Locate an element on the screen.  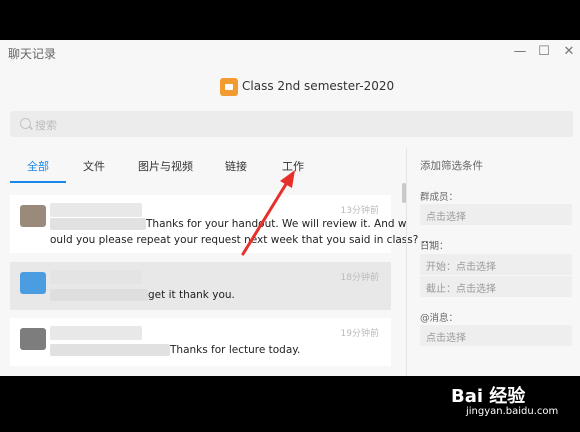
search-placeholder: 搜索 is located at coordinates (46, 125).